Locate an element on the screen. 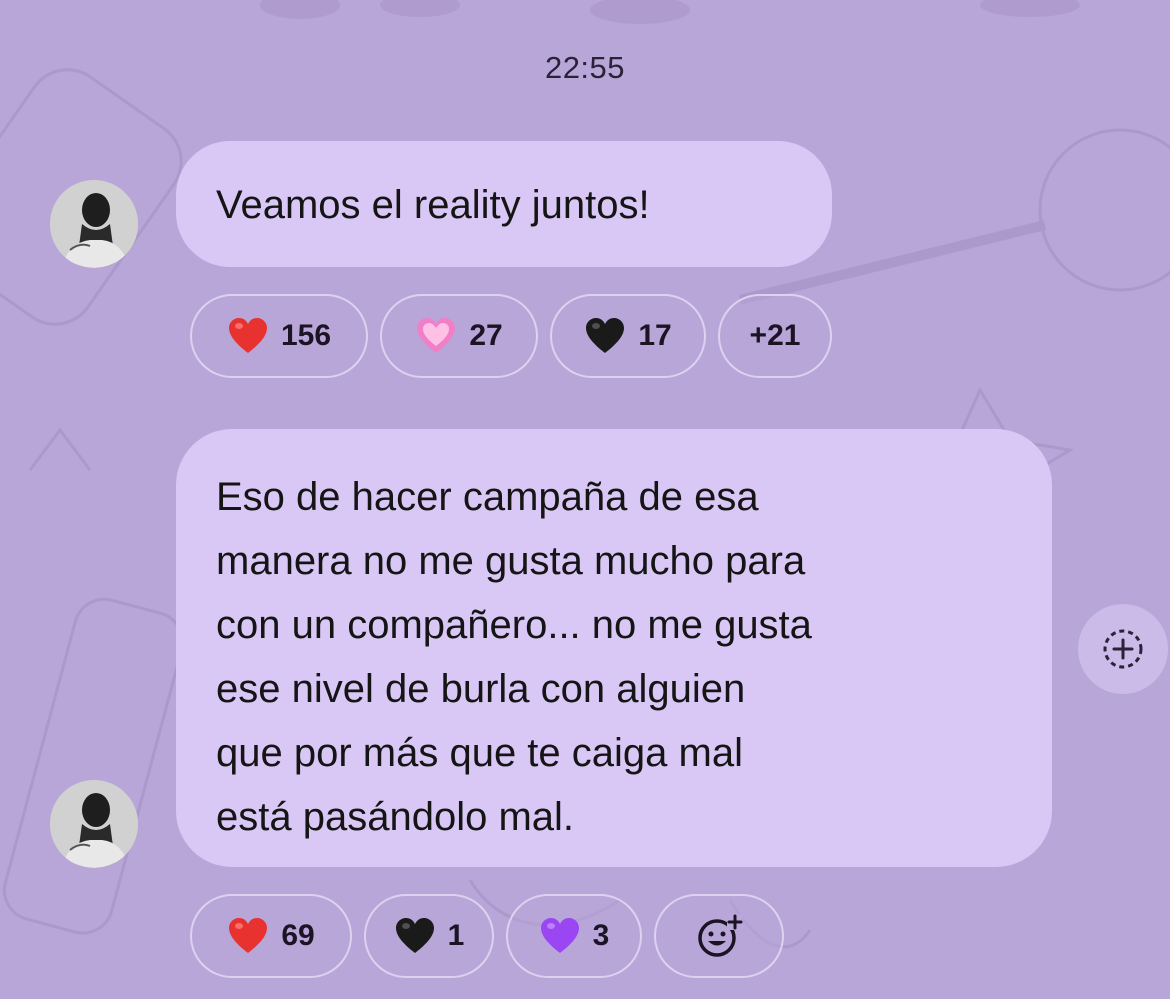  reaction-count: 27 is located at coordinates (486, 335).